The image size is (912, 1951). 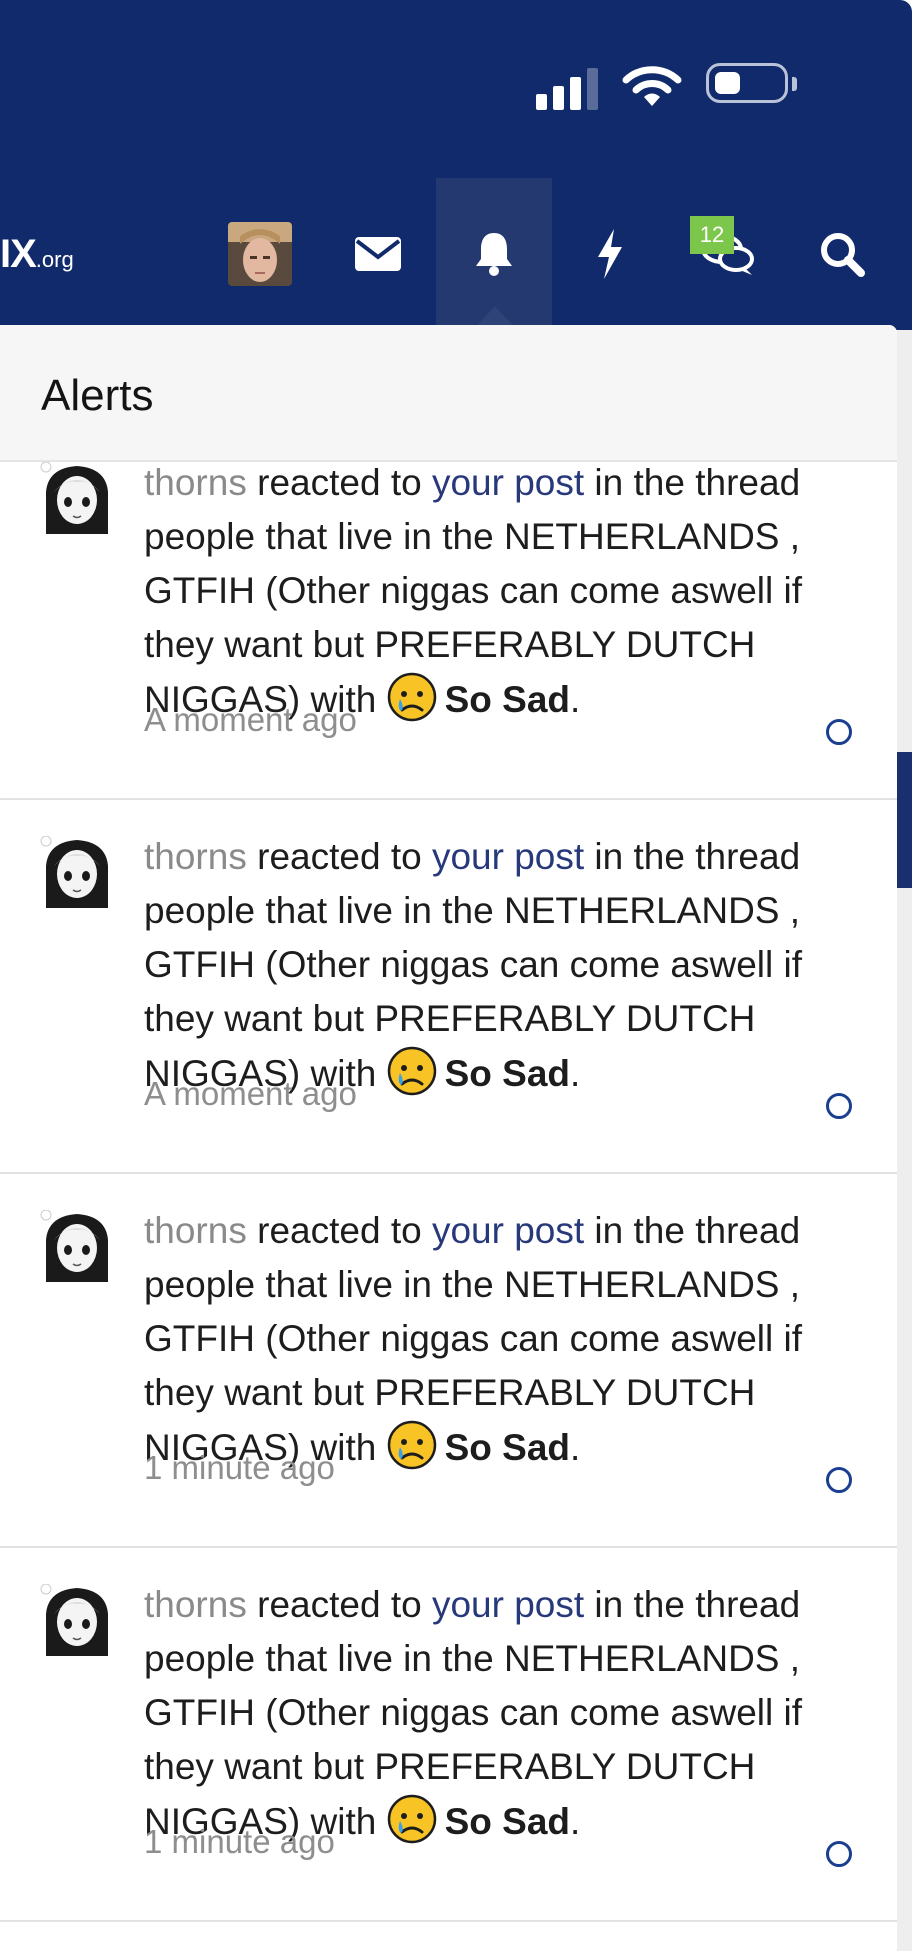 I want to click on battery-level, so click(x=727, y=83).